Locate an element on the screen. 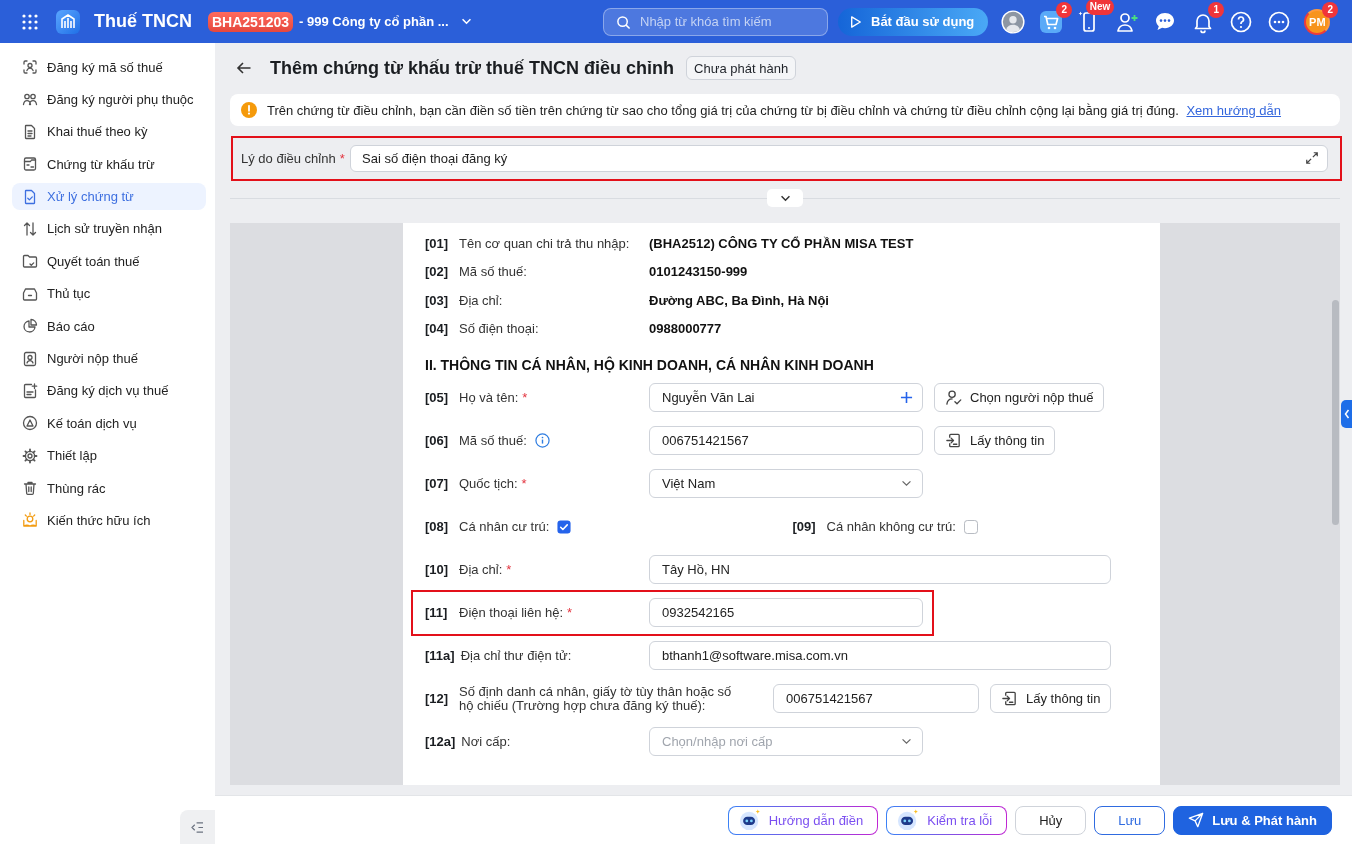 The width and height of the screenshot is (1352, 844). sidebar-item: Người nộp thuế is located at coordinates (109, 358).